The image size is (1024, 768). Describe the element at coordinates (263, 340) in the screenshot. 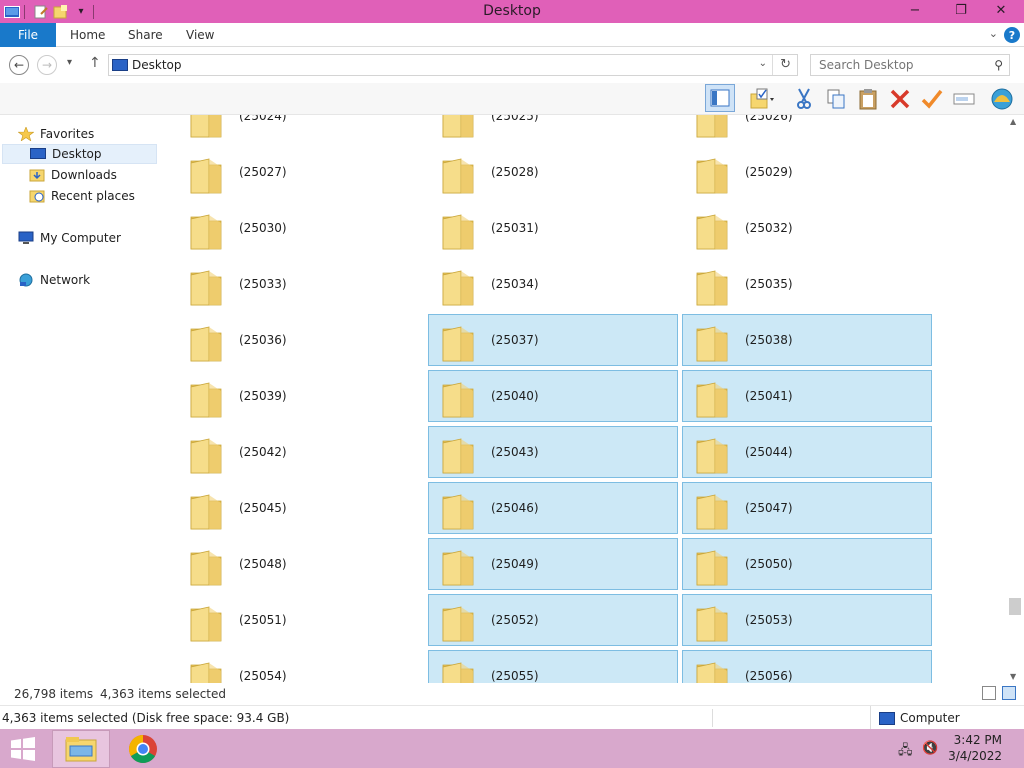

I see `folder-name: (25036)` at that location.